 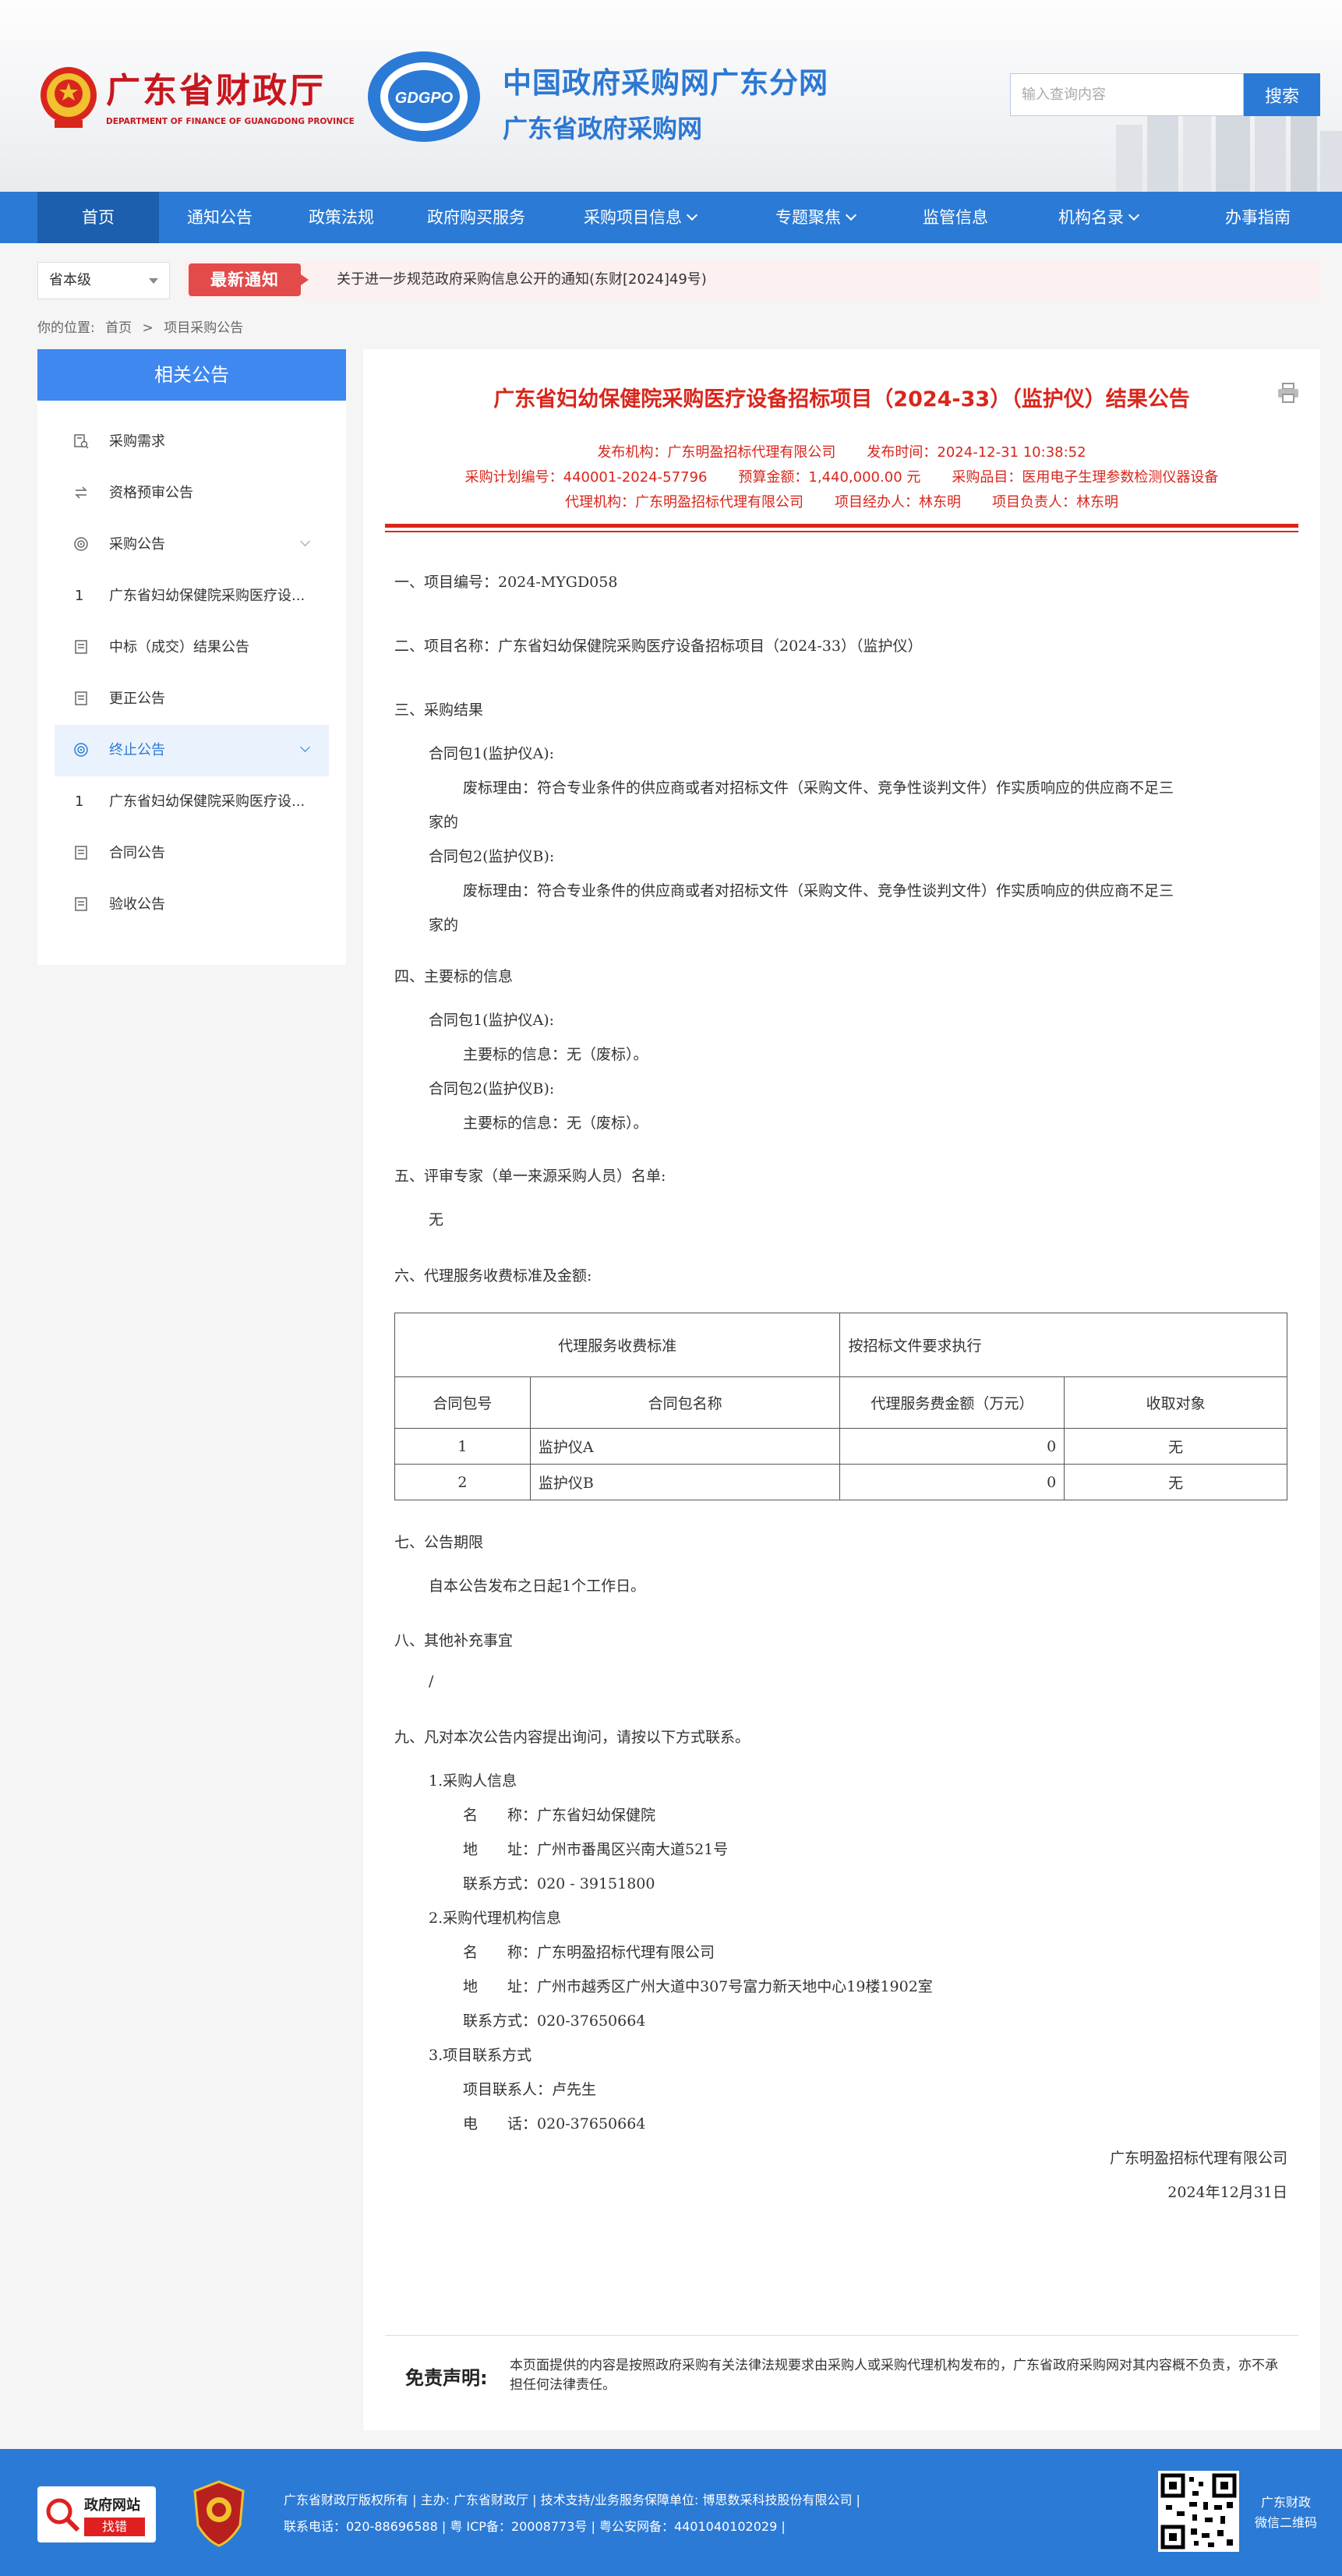 What do you see at coordinates (179, 647) in the screenshot?
I see `sidebar-item-label: 中标（成交）结果公告` at bounding box center [179, 647].